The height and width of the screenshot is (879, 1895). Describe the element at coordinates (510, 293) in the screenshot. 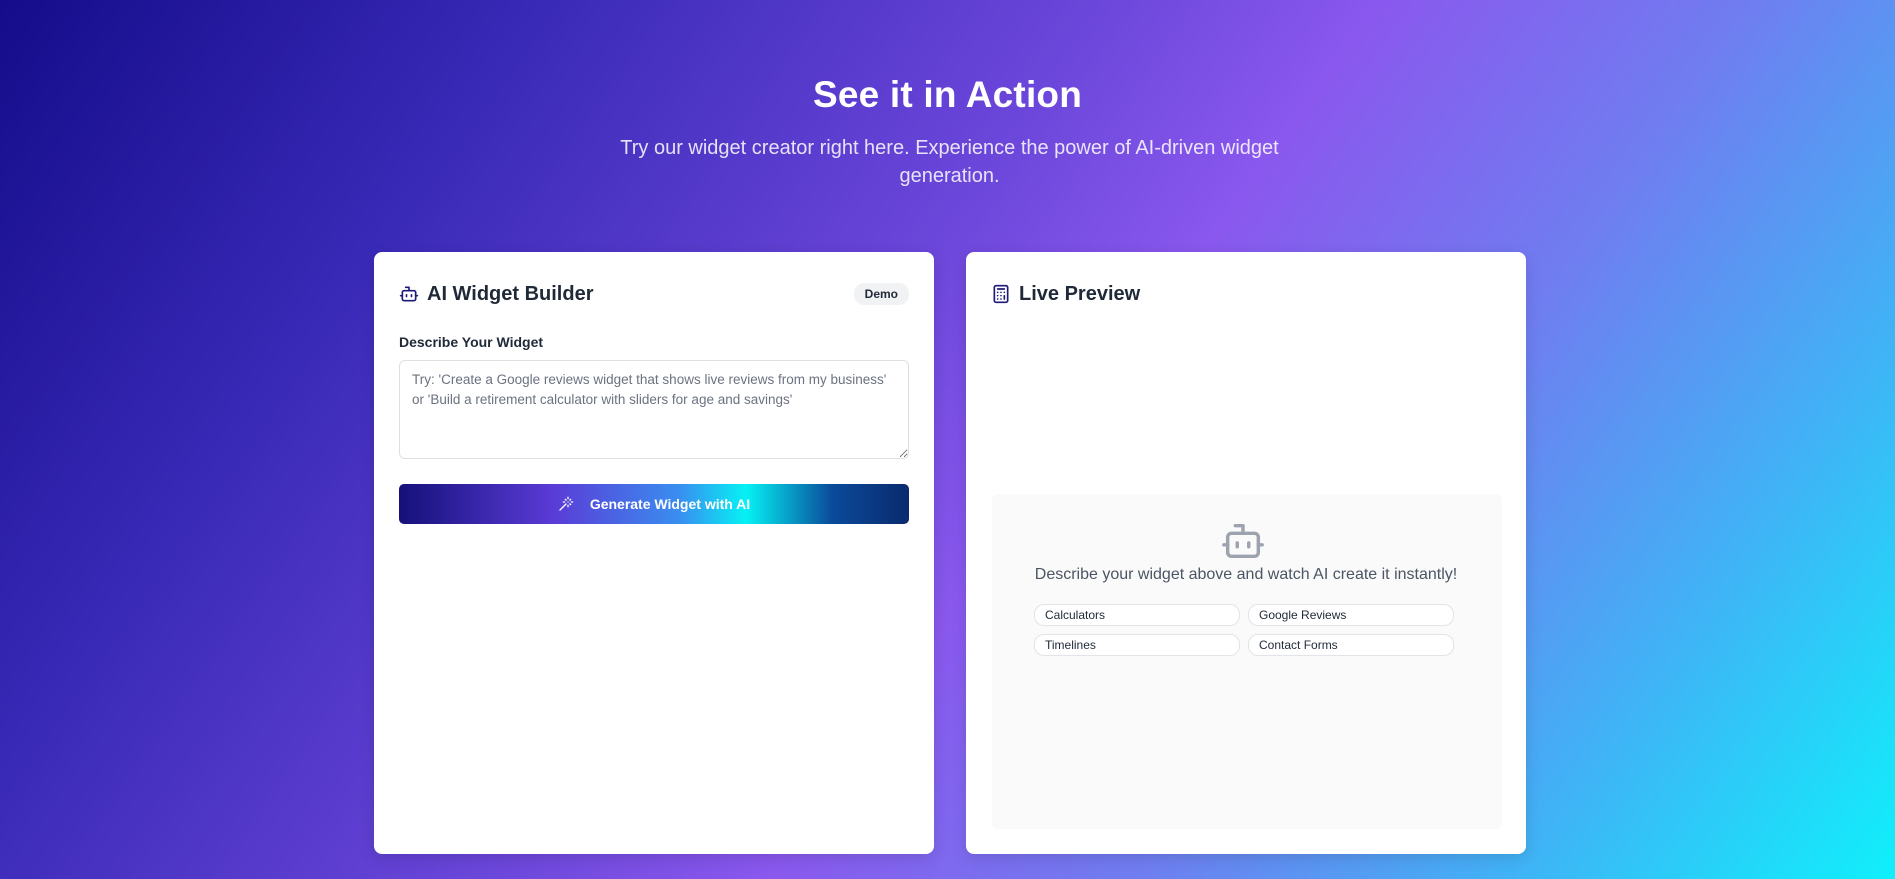

I see `builder-title: AI Widget Builder` at that location.